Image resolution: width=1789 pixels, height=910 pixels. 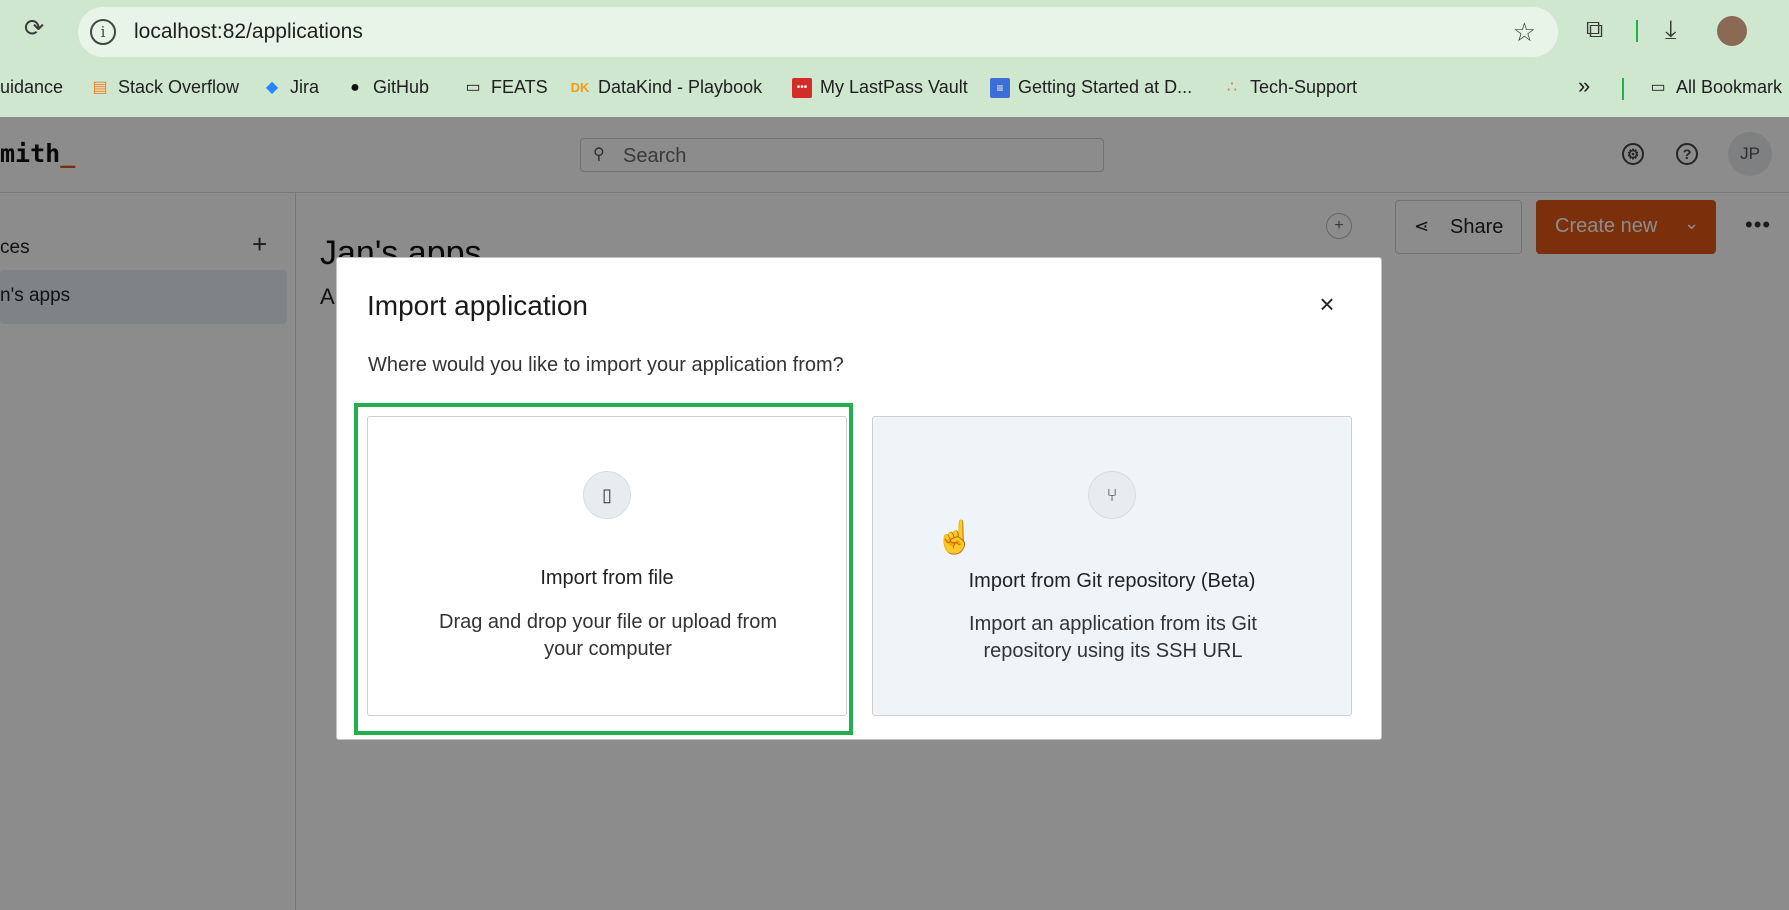 What do you see at coordinates (355, 87) in the screenshot?
I see `github-icon: ●` at bounding box center [355, 87].